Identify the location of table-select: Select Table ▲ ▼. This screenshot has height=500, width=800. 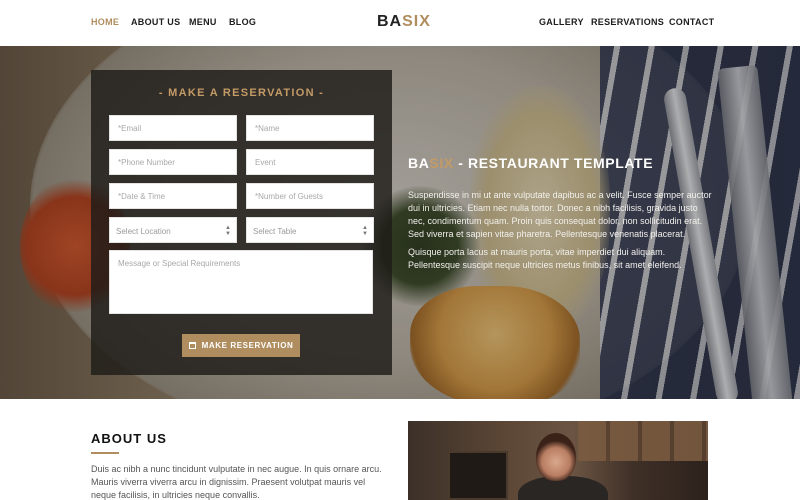
(310, 230).